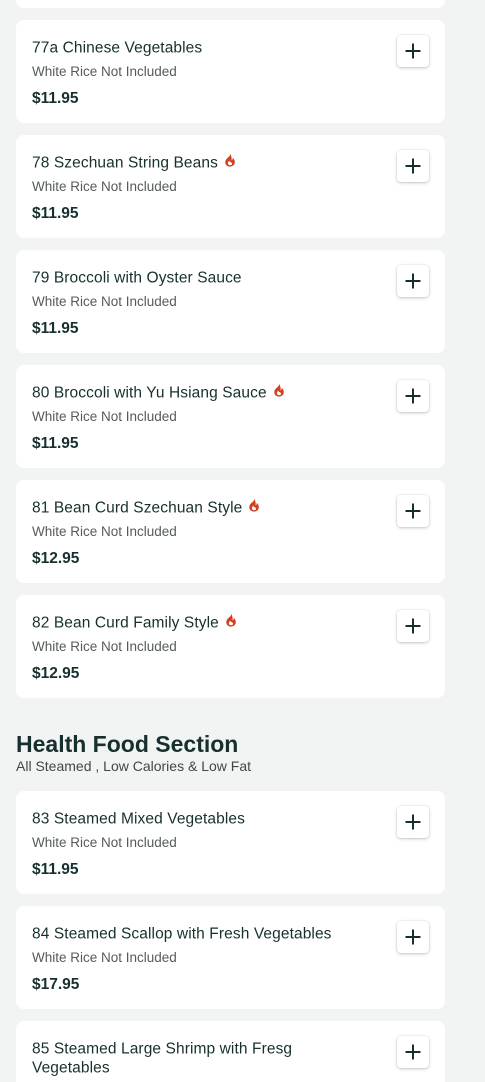  What do you see at coordinates (137, 278) in the screenshot?
I see `item-name-text: 79 Broccoli with Oyster Sauce` at bounding box center [137, 278].